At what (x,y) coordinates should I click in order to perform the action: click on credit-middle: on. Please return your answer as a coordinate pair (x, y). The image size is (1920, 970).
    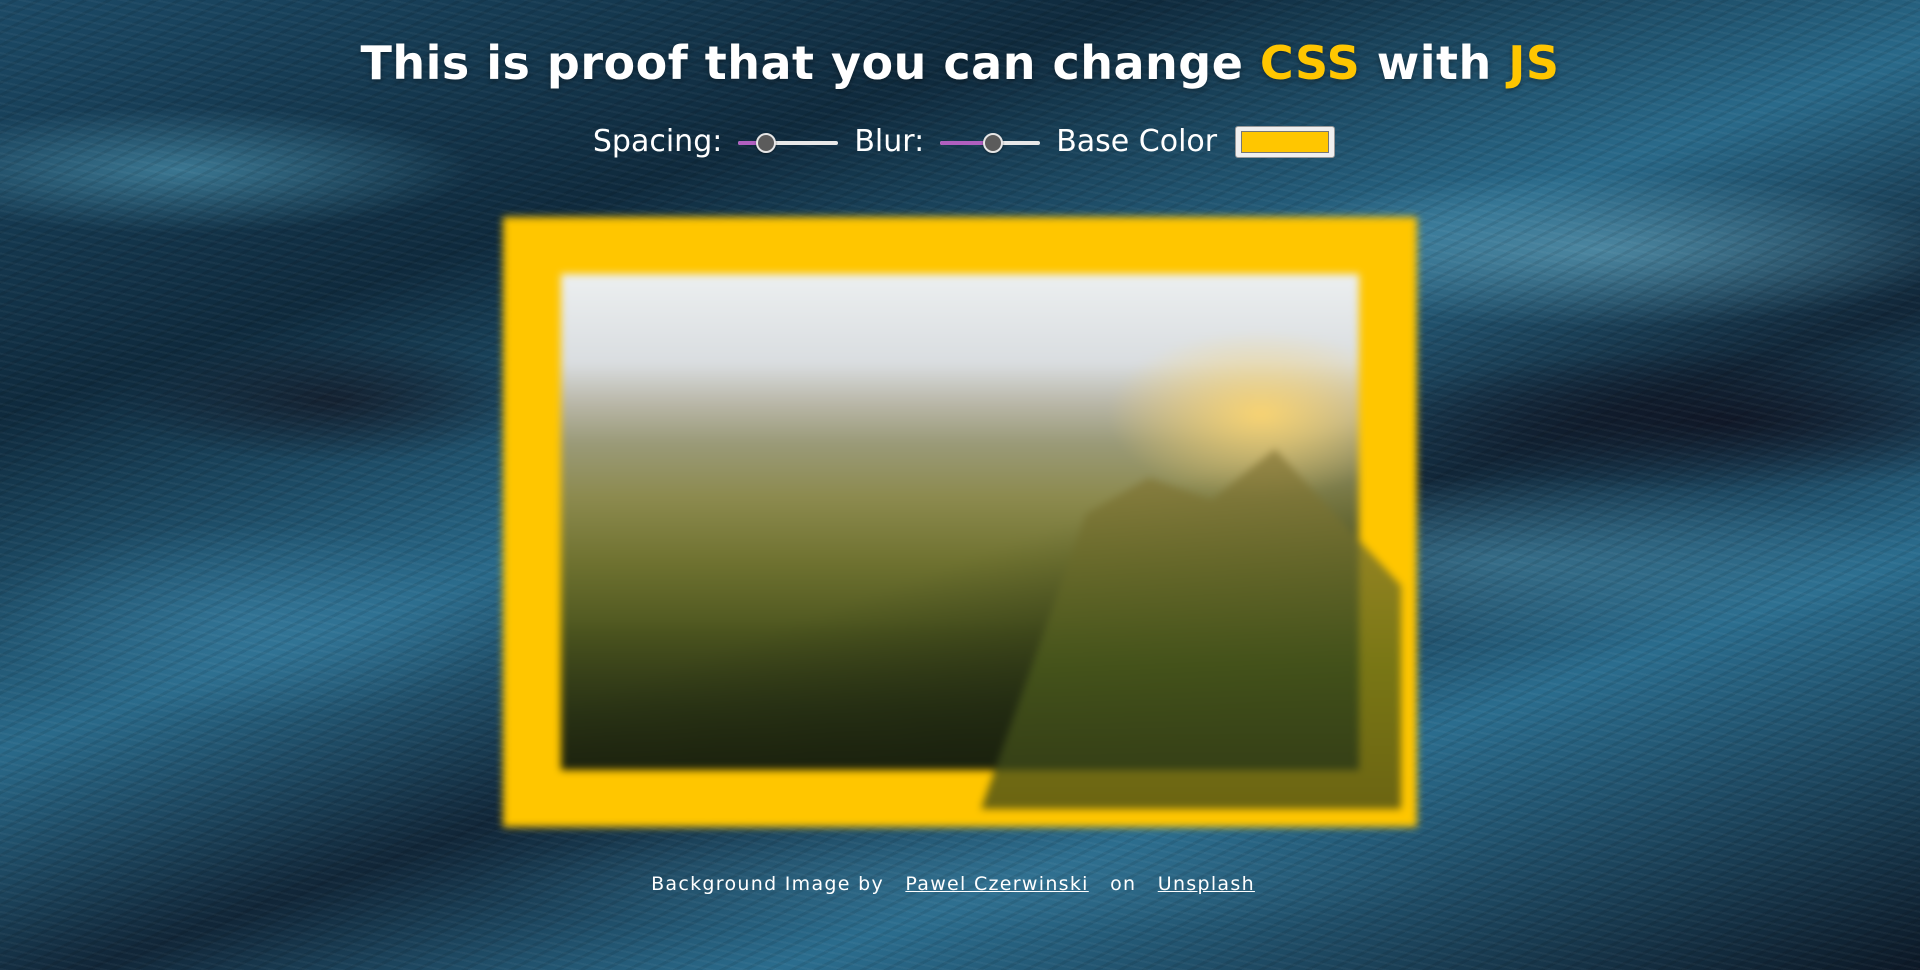
    Looking at the image, I should click on (1123, 884).